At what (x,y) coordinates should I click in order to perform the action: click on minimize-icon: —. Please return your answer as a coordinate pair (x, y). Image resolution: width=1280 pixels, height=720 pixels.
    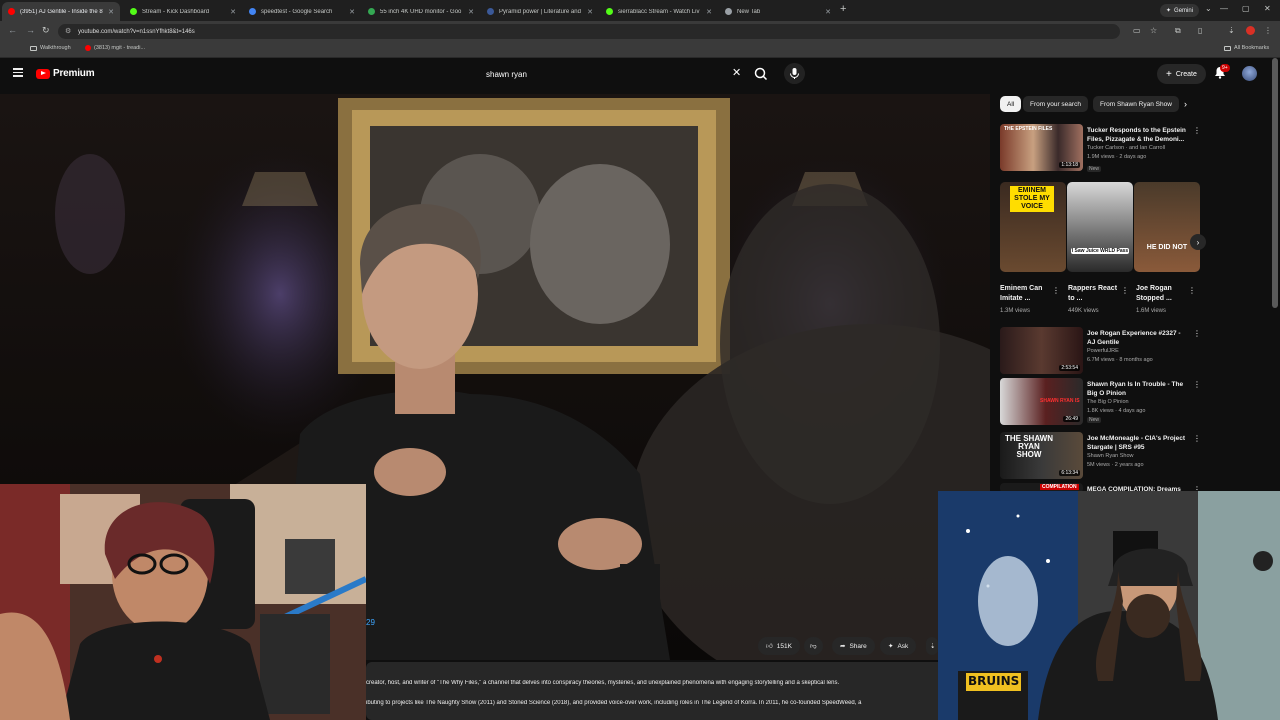
    Looking at the image, I should click on (1224, 8).